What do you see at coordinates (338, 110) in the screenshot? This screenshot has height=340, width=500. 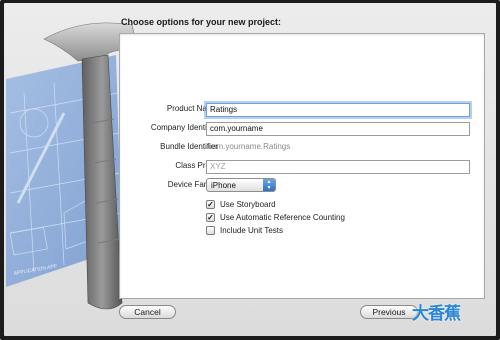 I see `product-name-input: Ratings` at bounding box center [338, 110].